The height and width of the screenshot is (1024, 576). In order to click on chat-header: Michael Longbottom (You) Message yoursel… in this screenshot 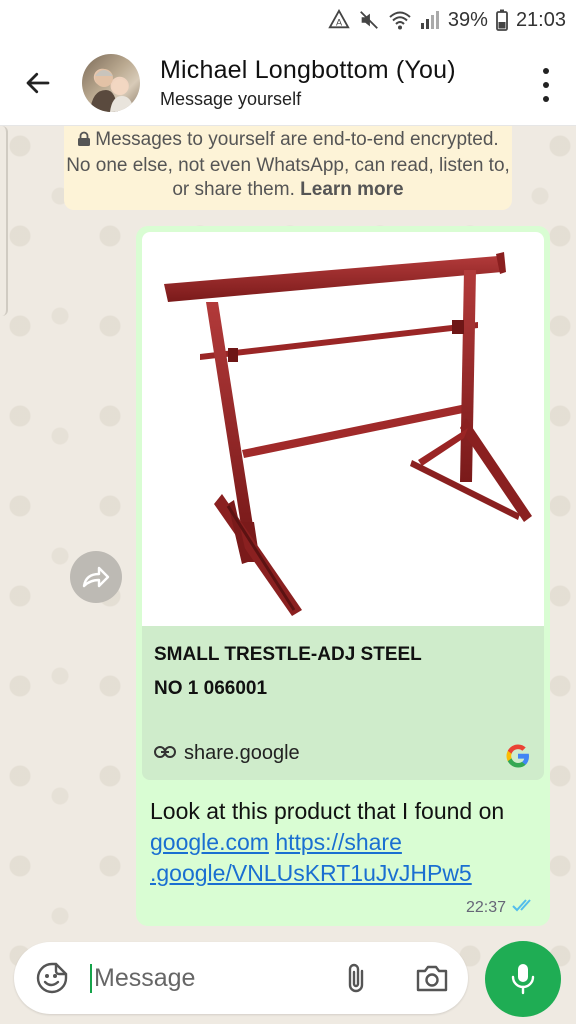, I will do `click(288, 83)`.